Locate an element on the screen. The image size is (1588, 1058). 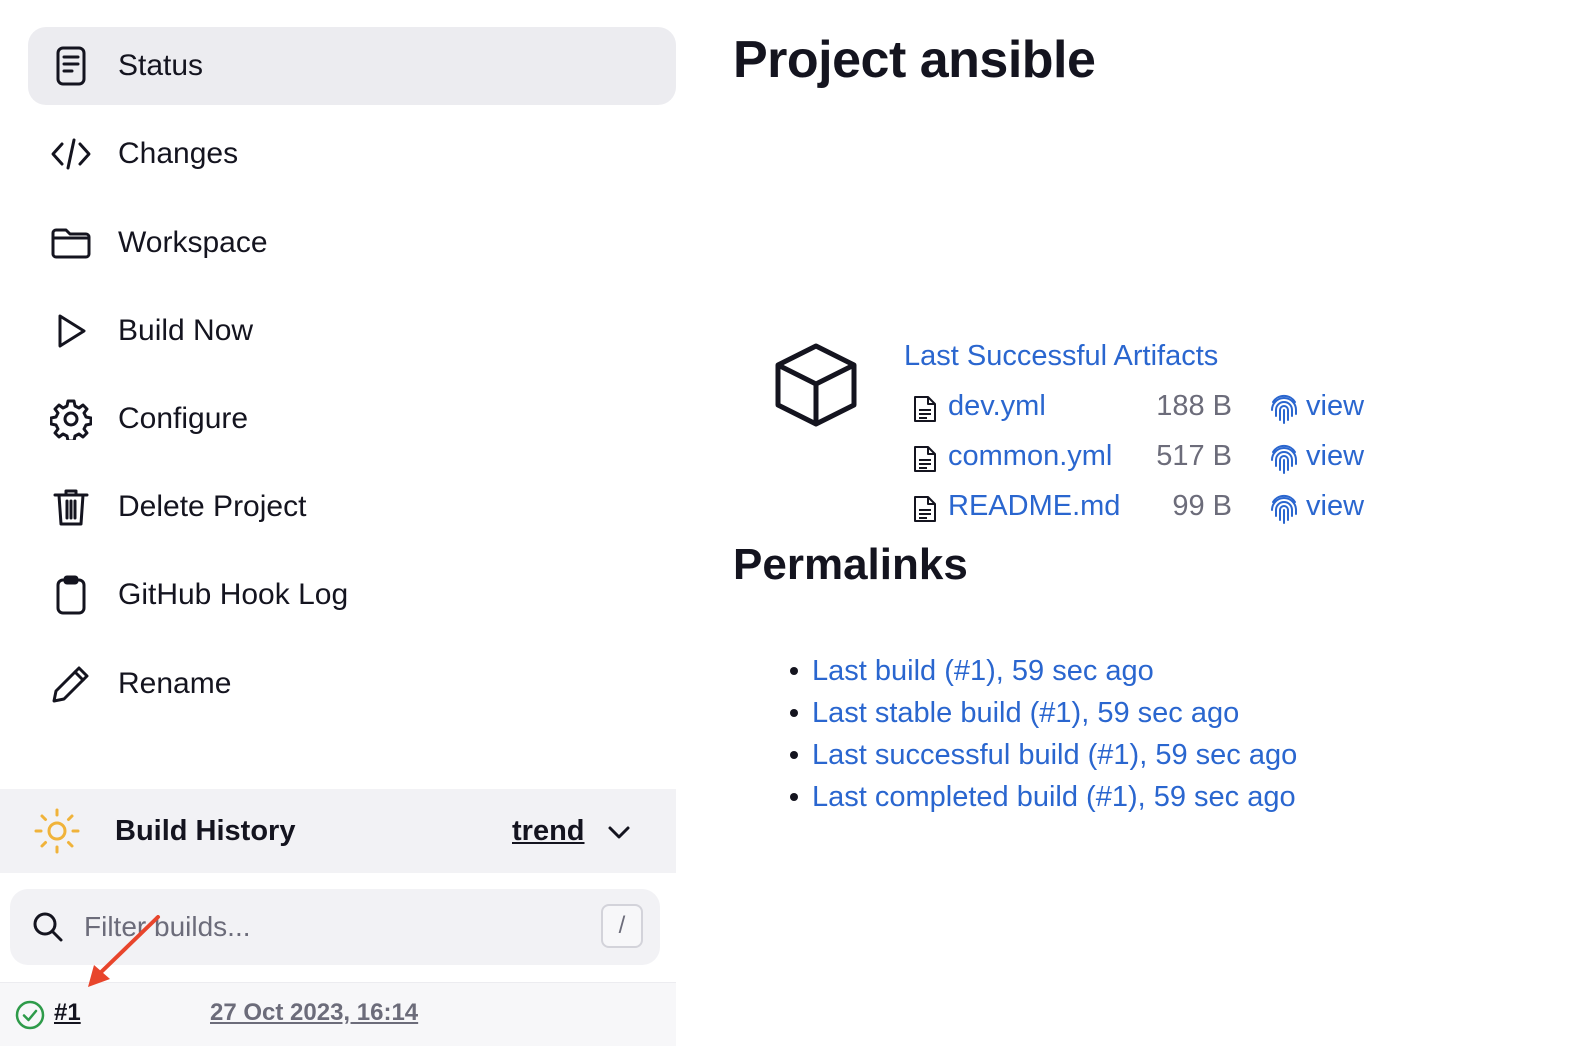
sidebar-item-changes: Changes is located at coordinates (352, 154).